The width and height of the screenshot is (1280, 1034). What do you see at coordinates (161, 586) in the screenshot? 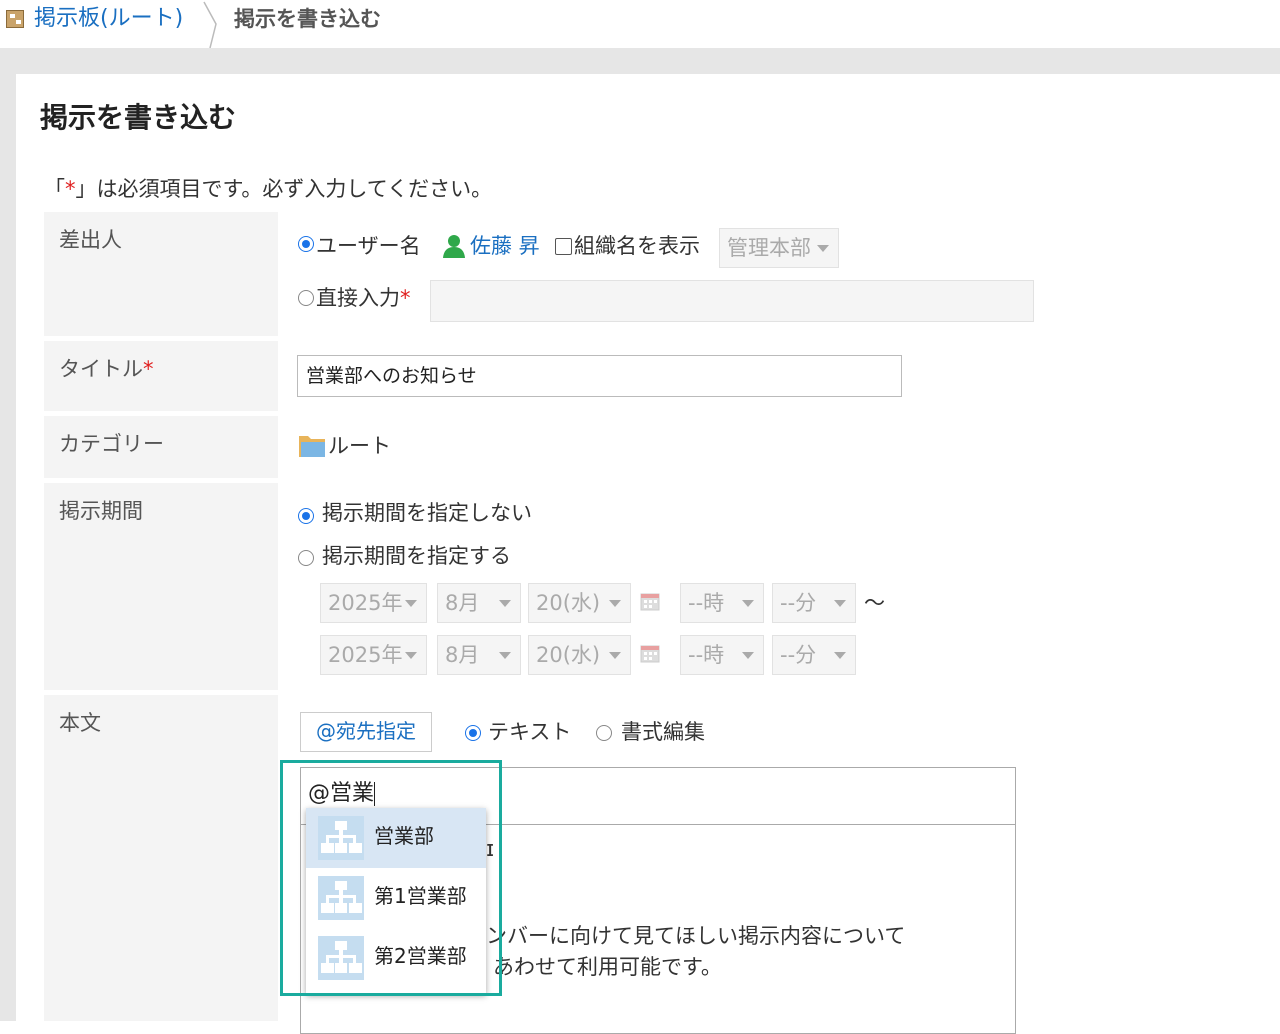
I see `period-label: 掲示期間` at bounding box center [161, 586].